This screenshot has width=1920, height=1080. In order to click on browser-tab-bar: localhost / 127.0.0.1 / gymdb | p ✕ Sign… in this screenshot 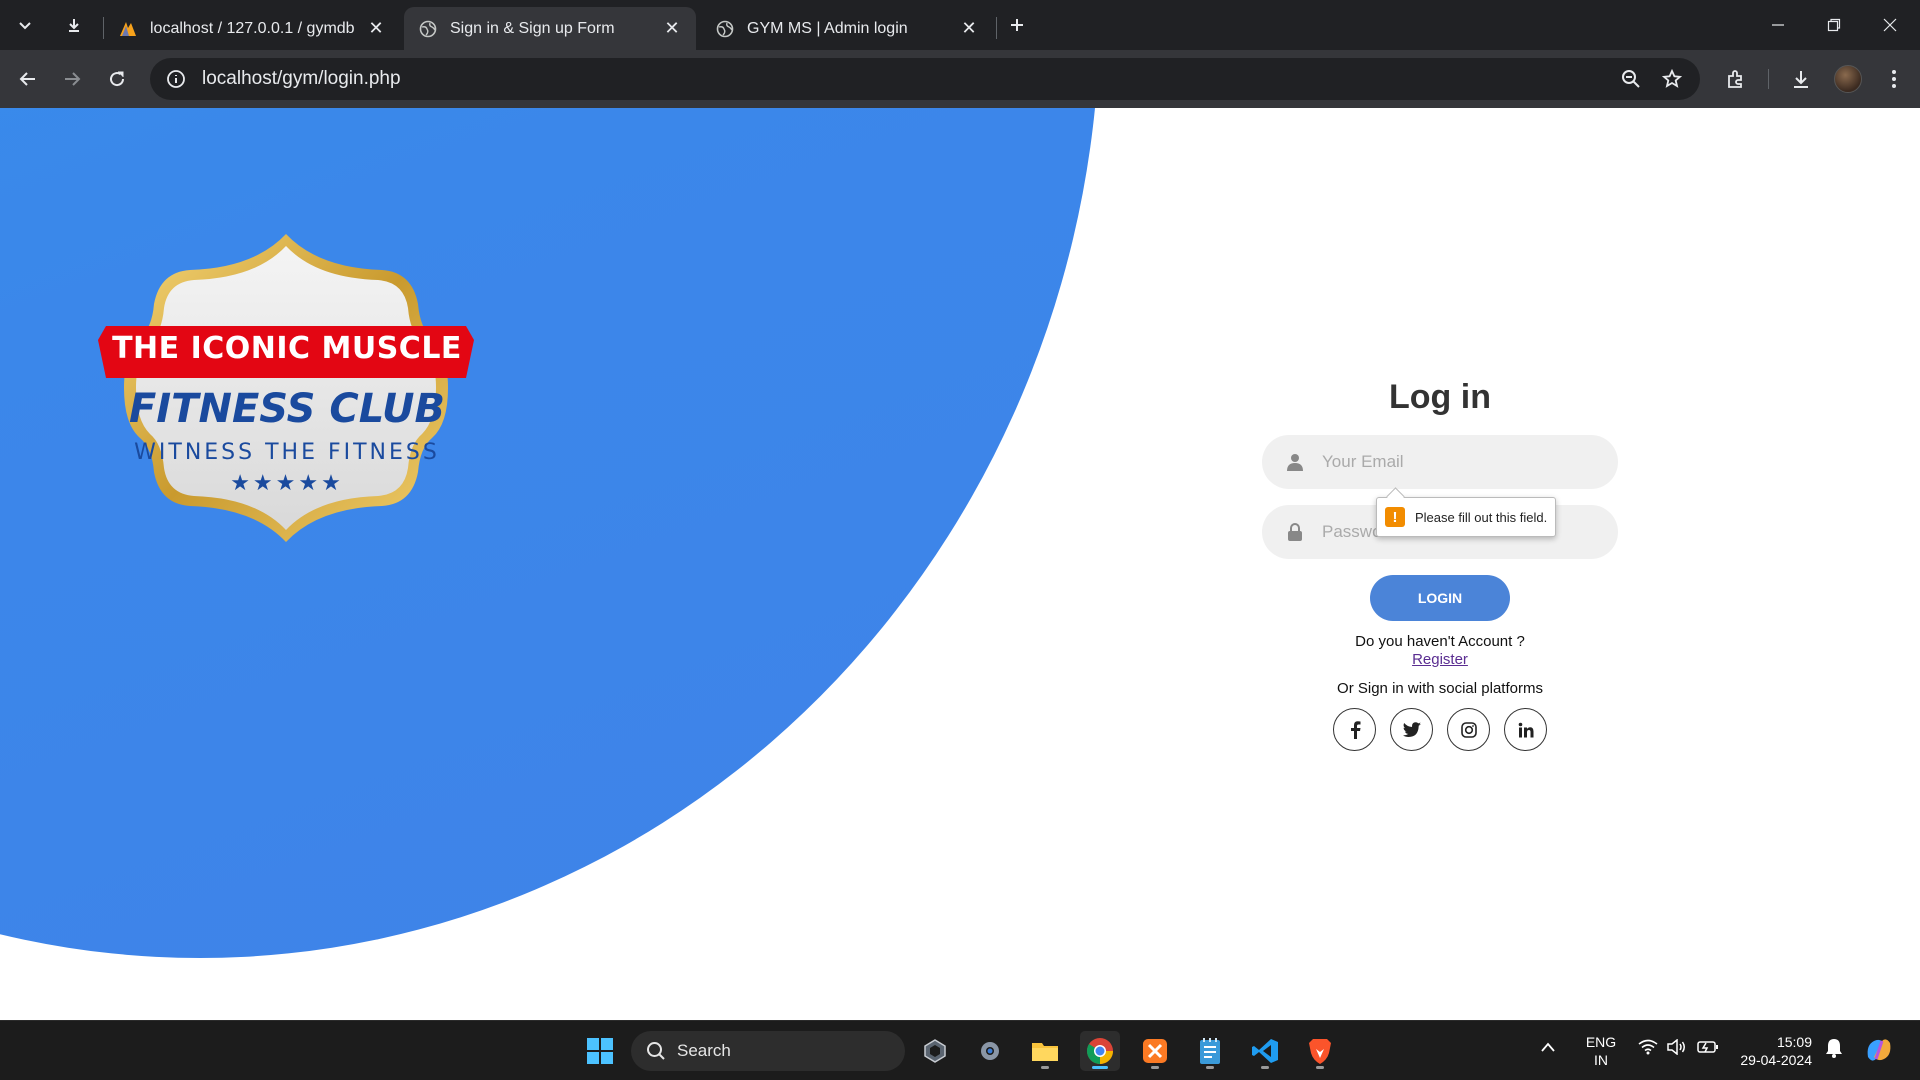, I will do `click(960, 25)`.